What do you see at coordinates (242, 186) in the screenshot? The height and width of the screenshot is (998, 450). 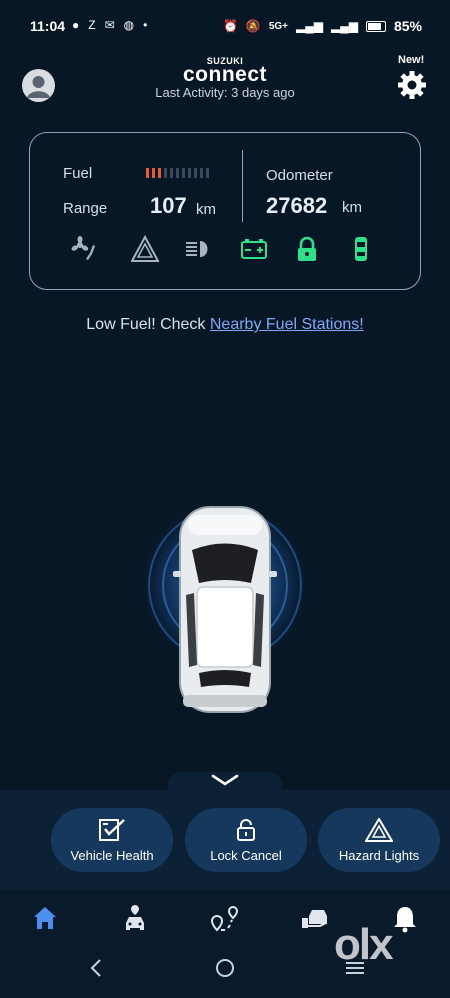 I see `card-divider` at bounding box center [242, 186].